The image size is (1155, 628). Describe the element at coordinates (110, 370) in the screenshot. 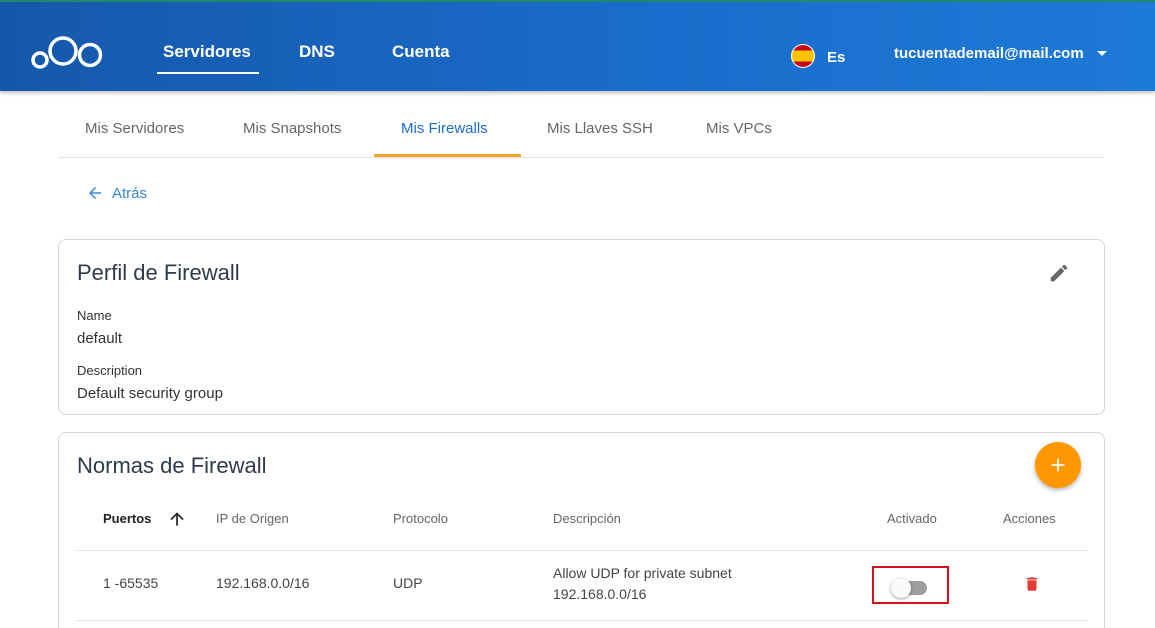

I see `description-label: Description` at that location.